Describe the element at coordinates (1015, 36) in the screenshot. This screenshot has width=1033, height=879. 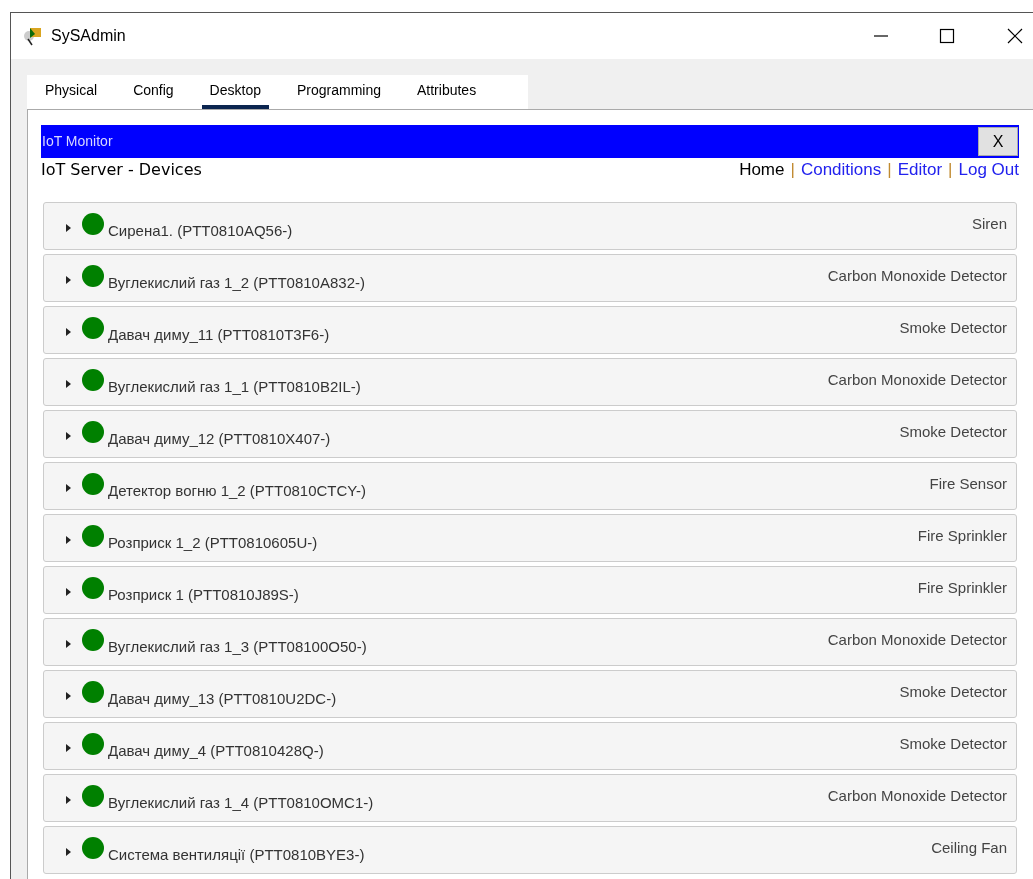
I see `close-icon` at that location.